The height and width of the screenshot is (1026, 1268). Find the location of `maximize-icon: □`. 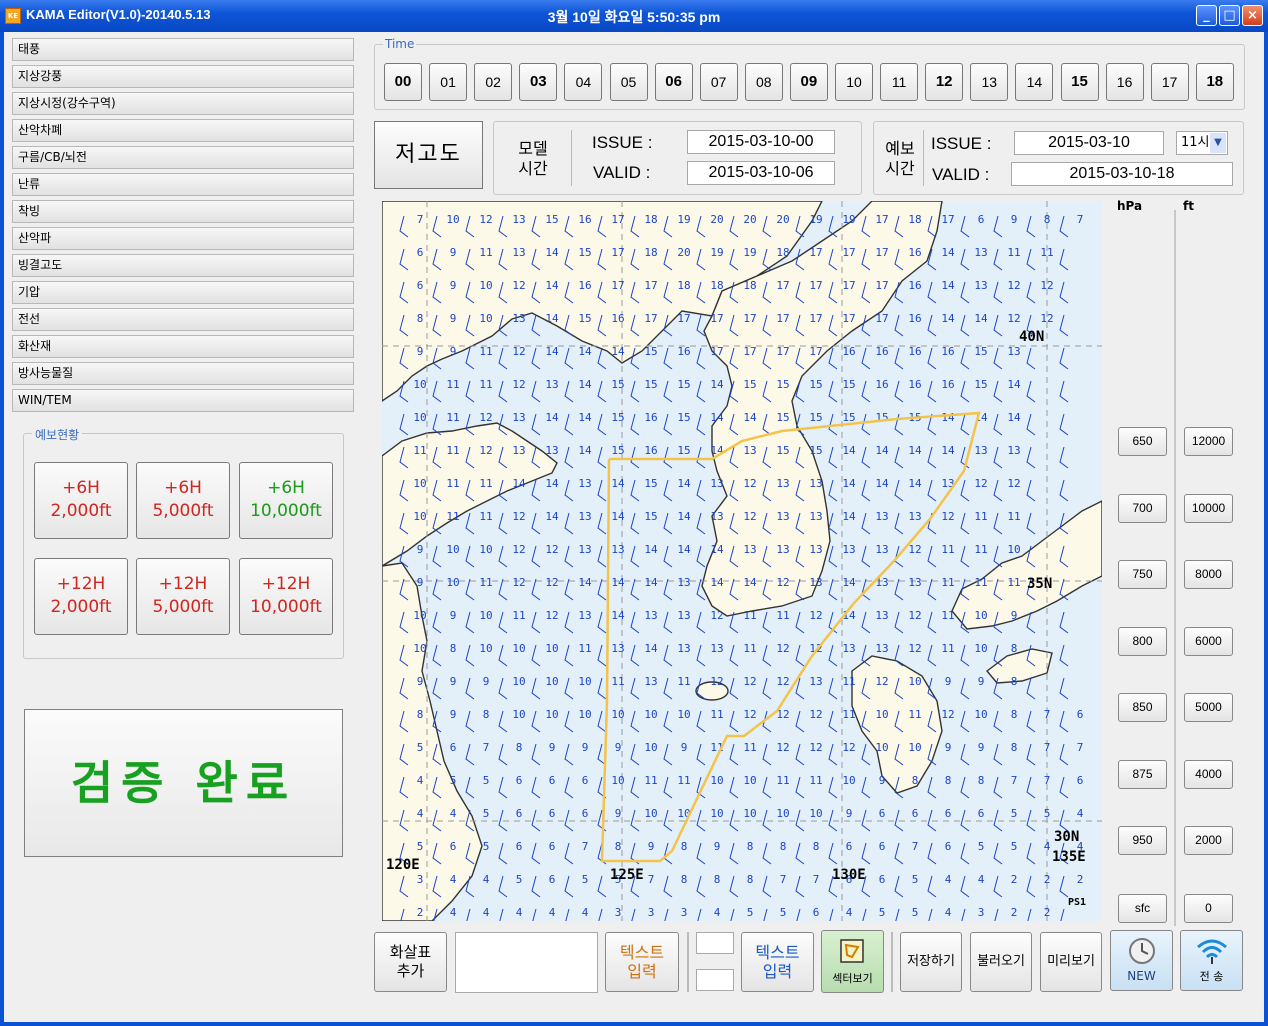

maximize-icon: □ is located at coordinates (1229, 15).